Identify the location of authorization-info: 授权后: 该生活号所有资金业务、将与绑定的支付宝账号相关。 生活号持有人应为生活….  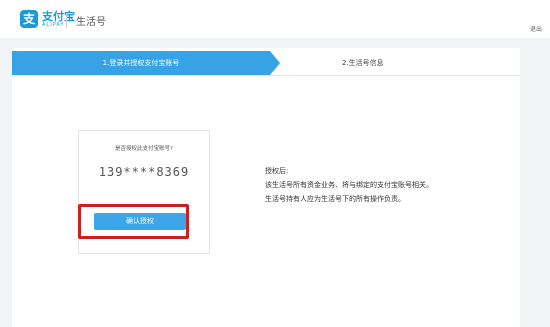
(349, 185).